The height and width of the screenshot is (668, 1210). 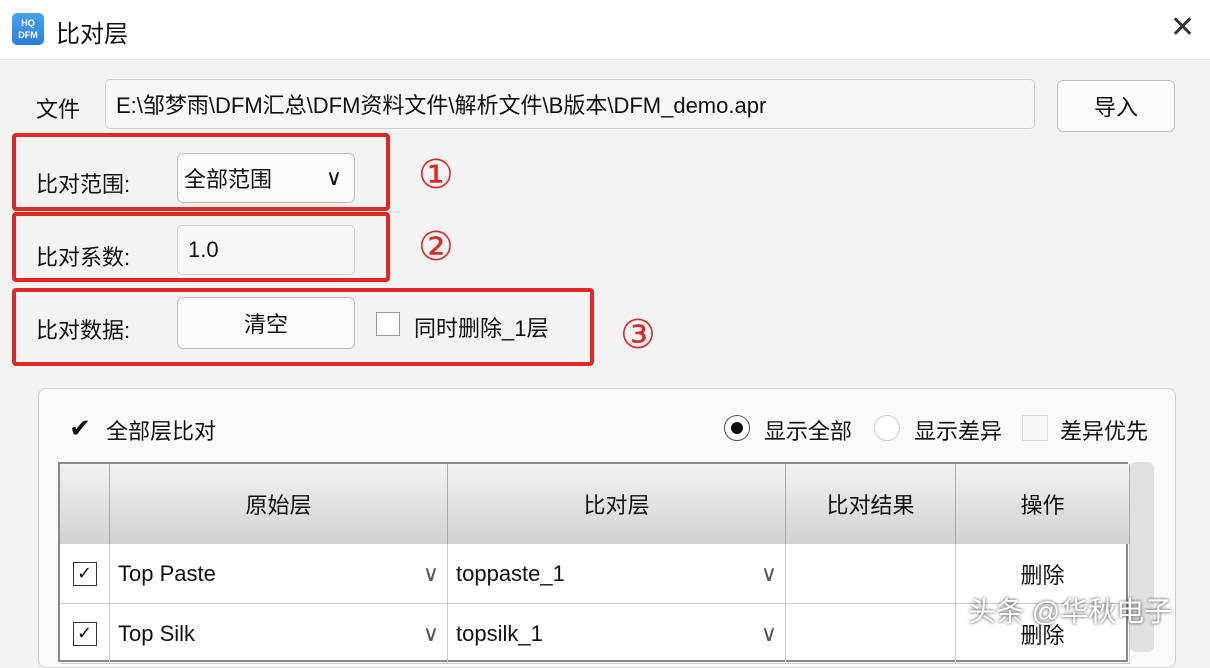 I want to click on header-compare: 比对层, so click(x=617, y=504).